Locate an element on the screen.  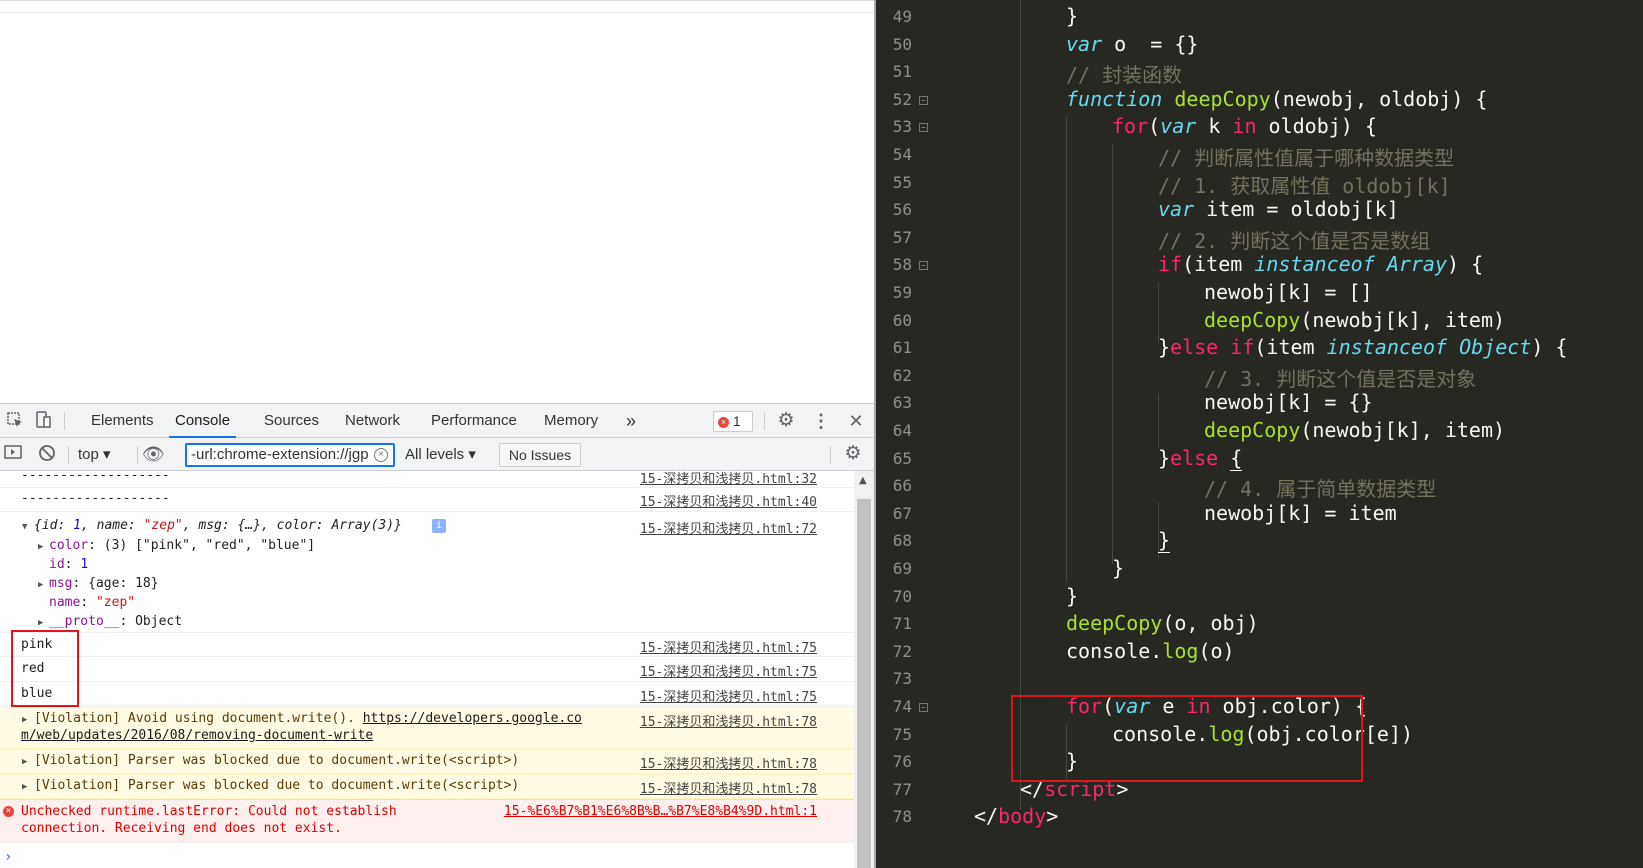
code-line: for(var k in oldobj) { is located at coordinates (1244, 126).